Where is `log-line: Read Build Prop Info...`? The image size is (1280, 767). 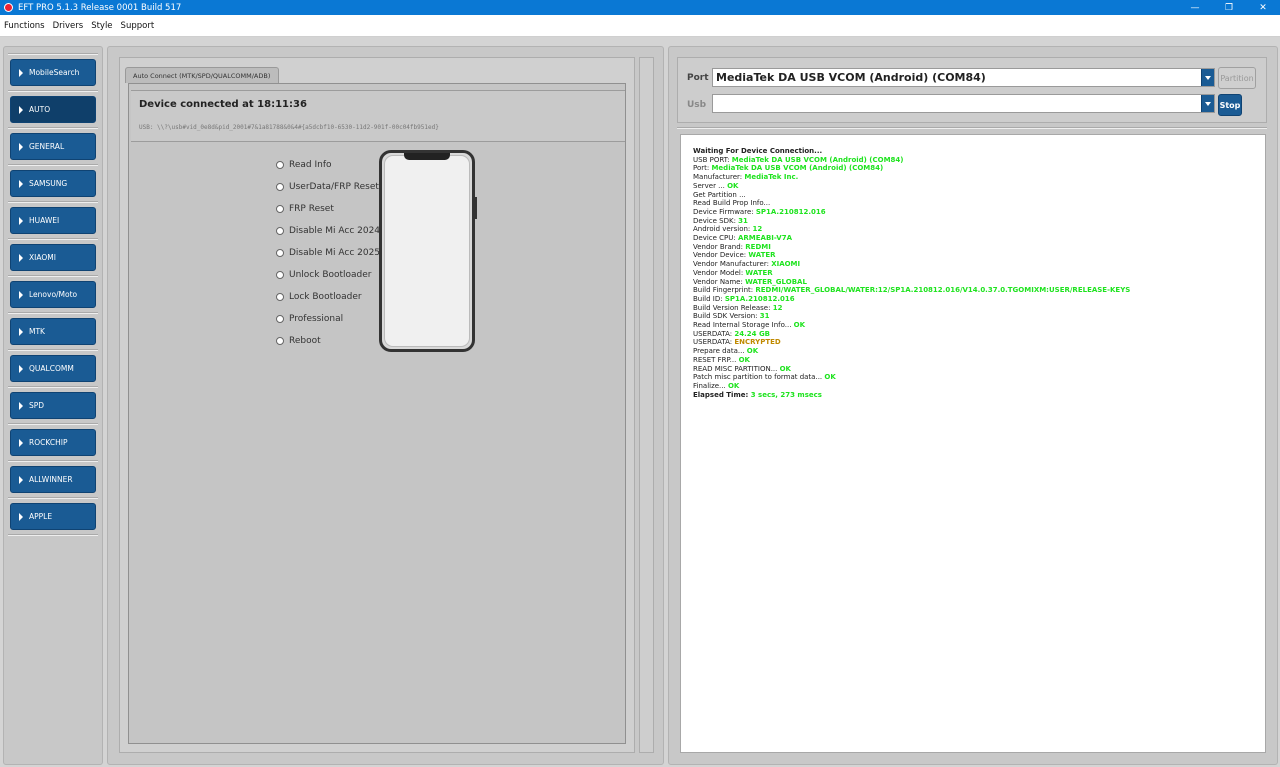
log-line: Read Build Prop Info... is located at coordinates (979, 203).